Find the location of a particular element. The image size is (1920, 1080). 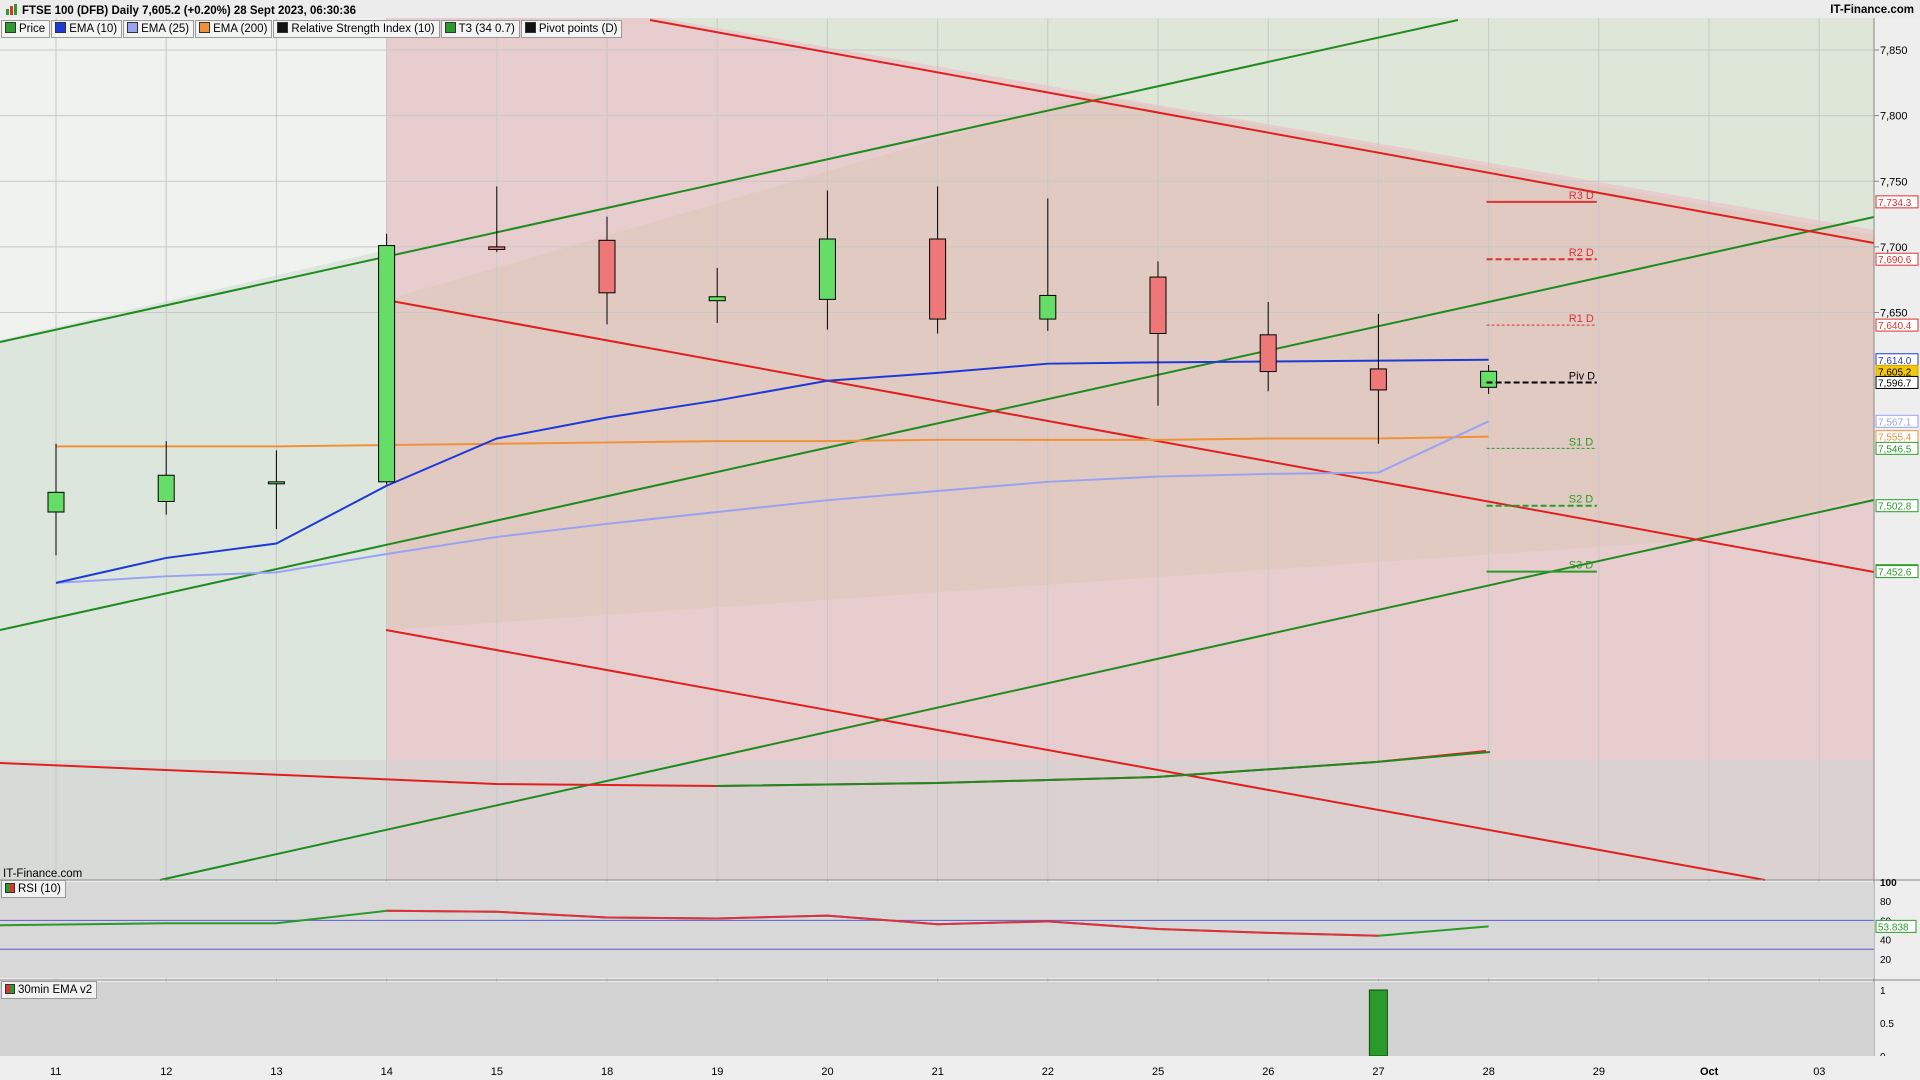

ema30-panel-label-text: 30min EMA v2 is located at coordinates (55, 990).